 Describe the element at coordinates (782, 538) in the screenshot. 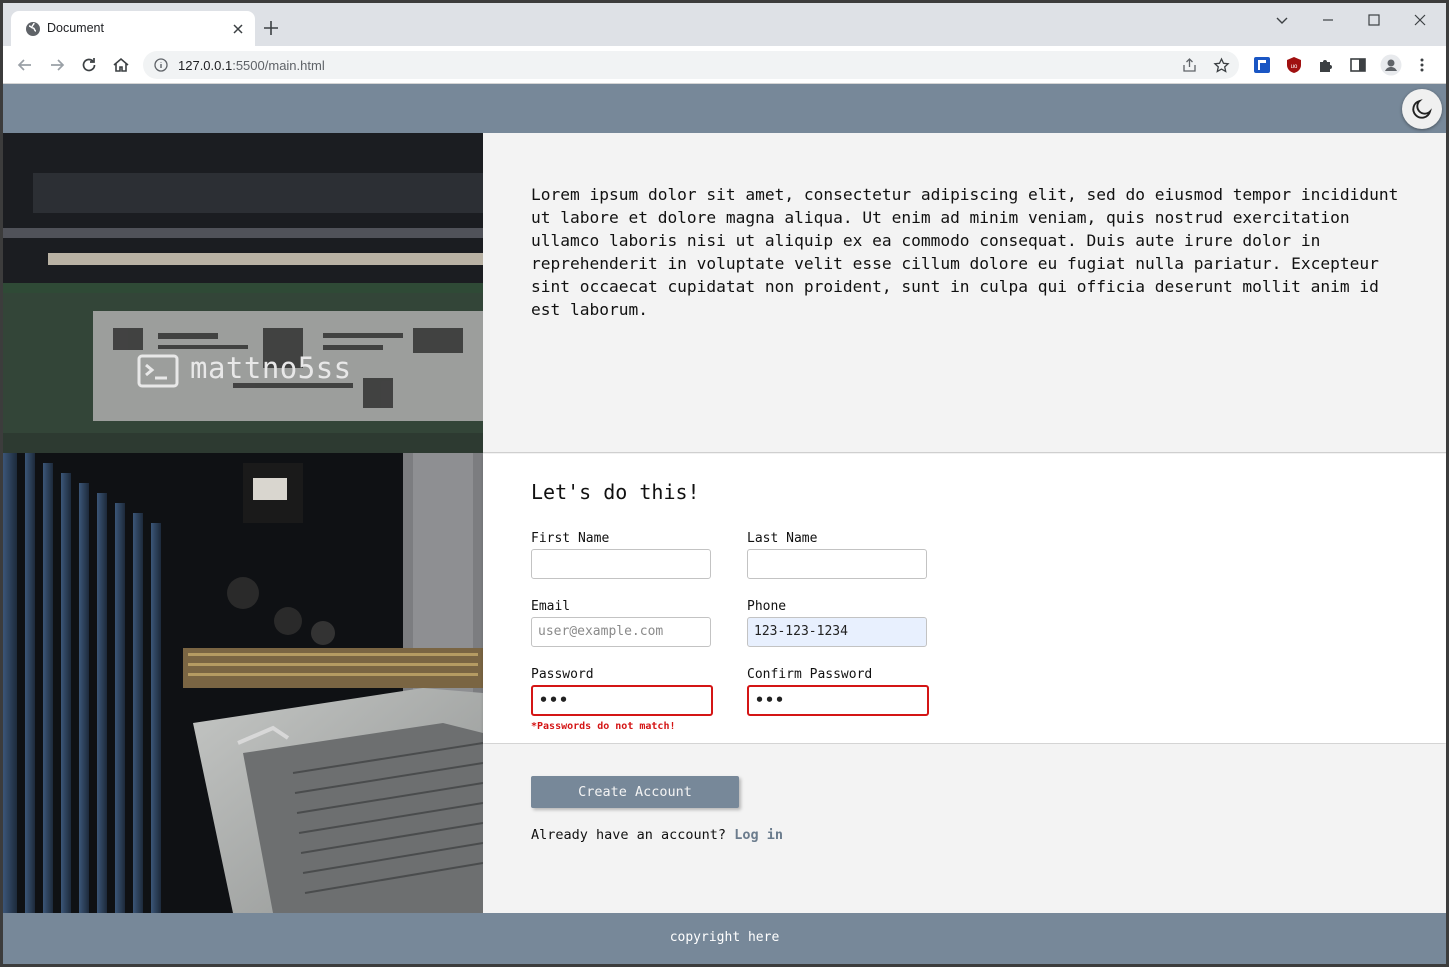

I see `last-name-label: Last Name` at that location.